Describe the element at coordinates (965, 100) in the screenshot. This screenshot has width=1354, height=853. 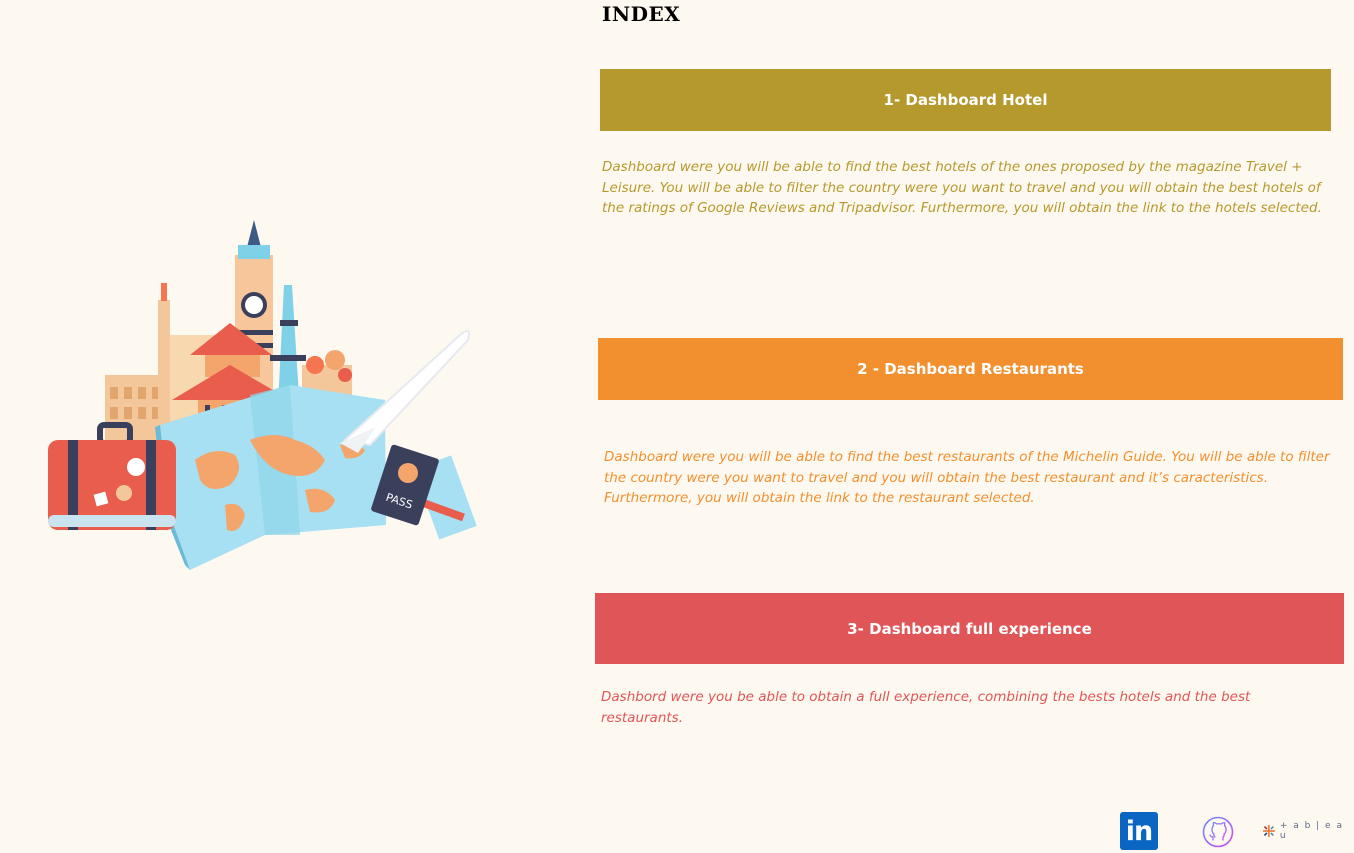
I see `dashboard-hotel-button: 1- Dashboard Hotel` at that location.